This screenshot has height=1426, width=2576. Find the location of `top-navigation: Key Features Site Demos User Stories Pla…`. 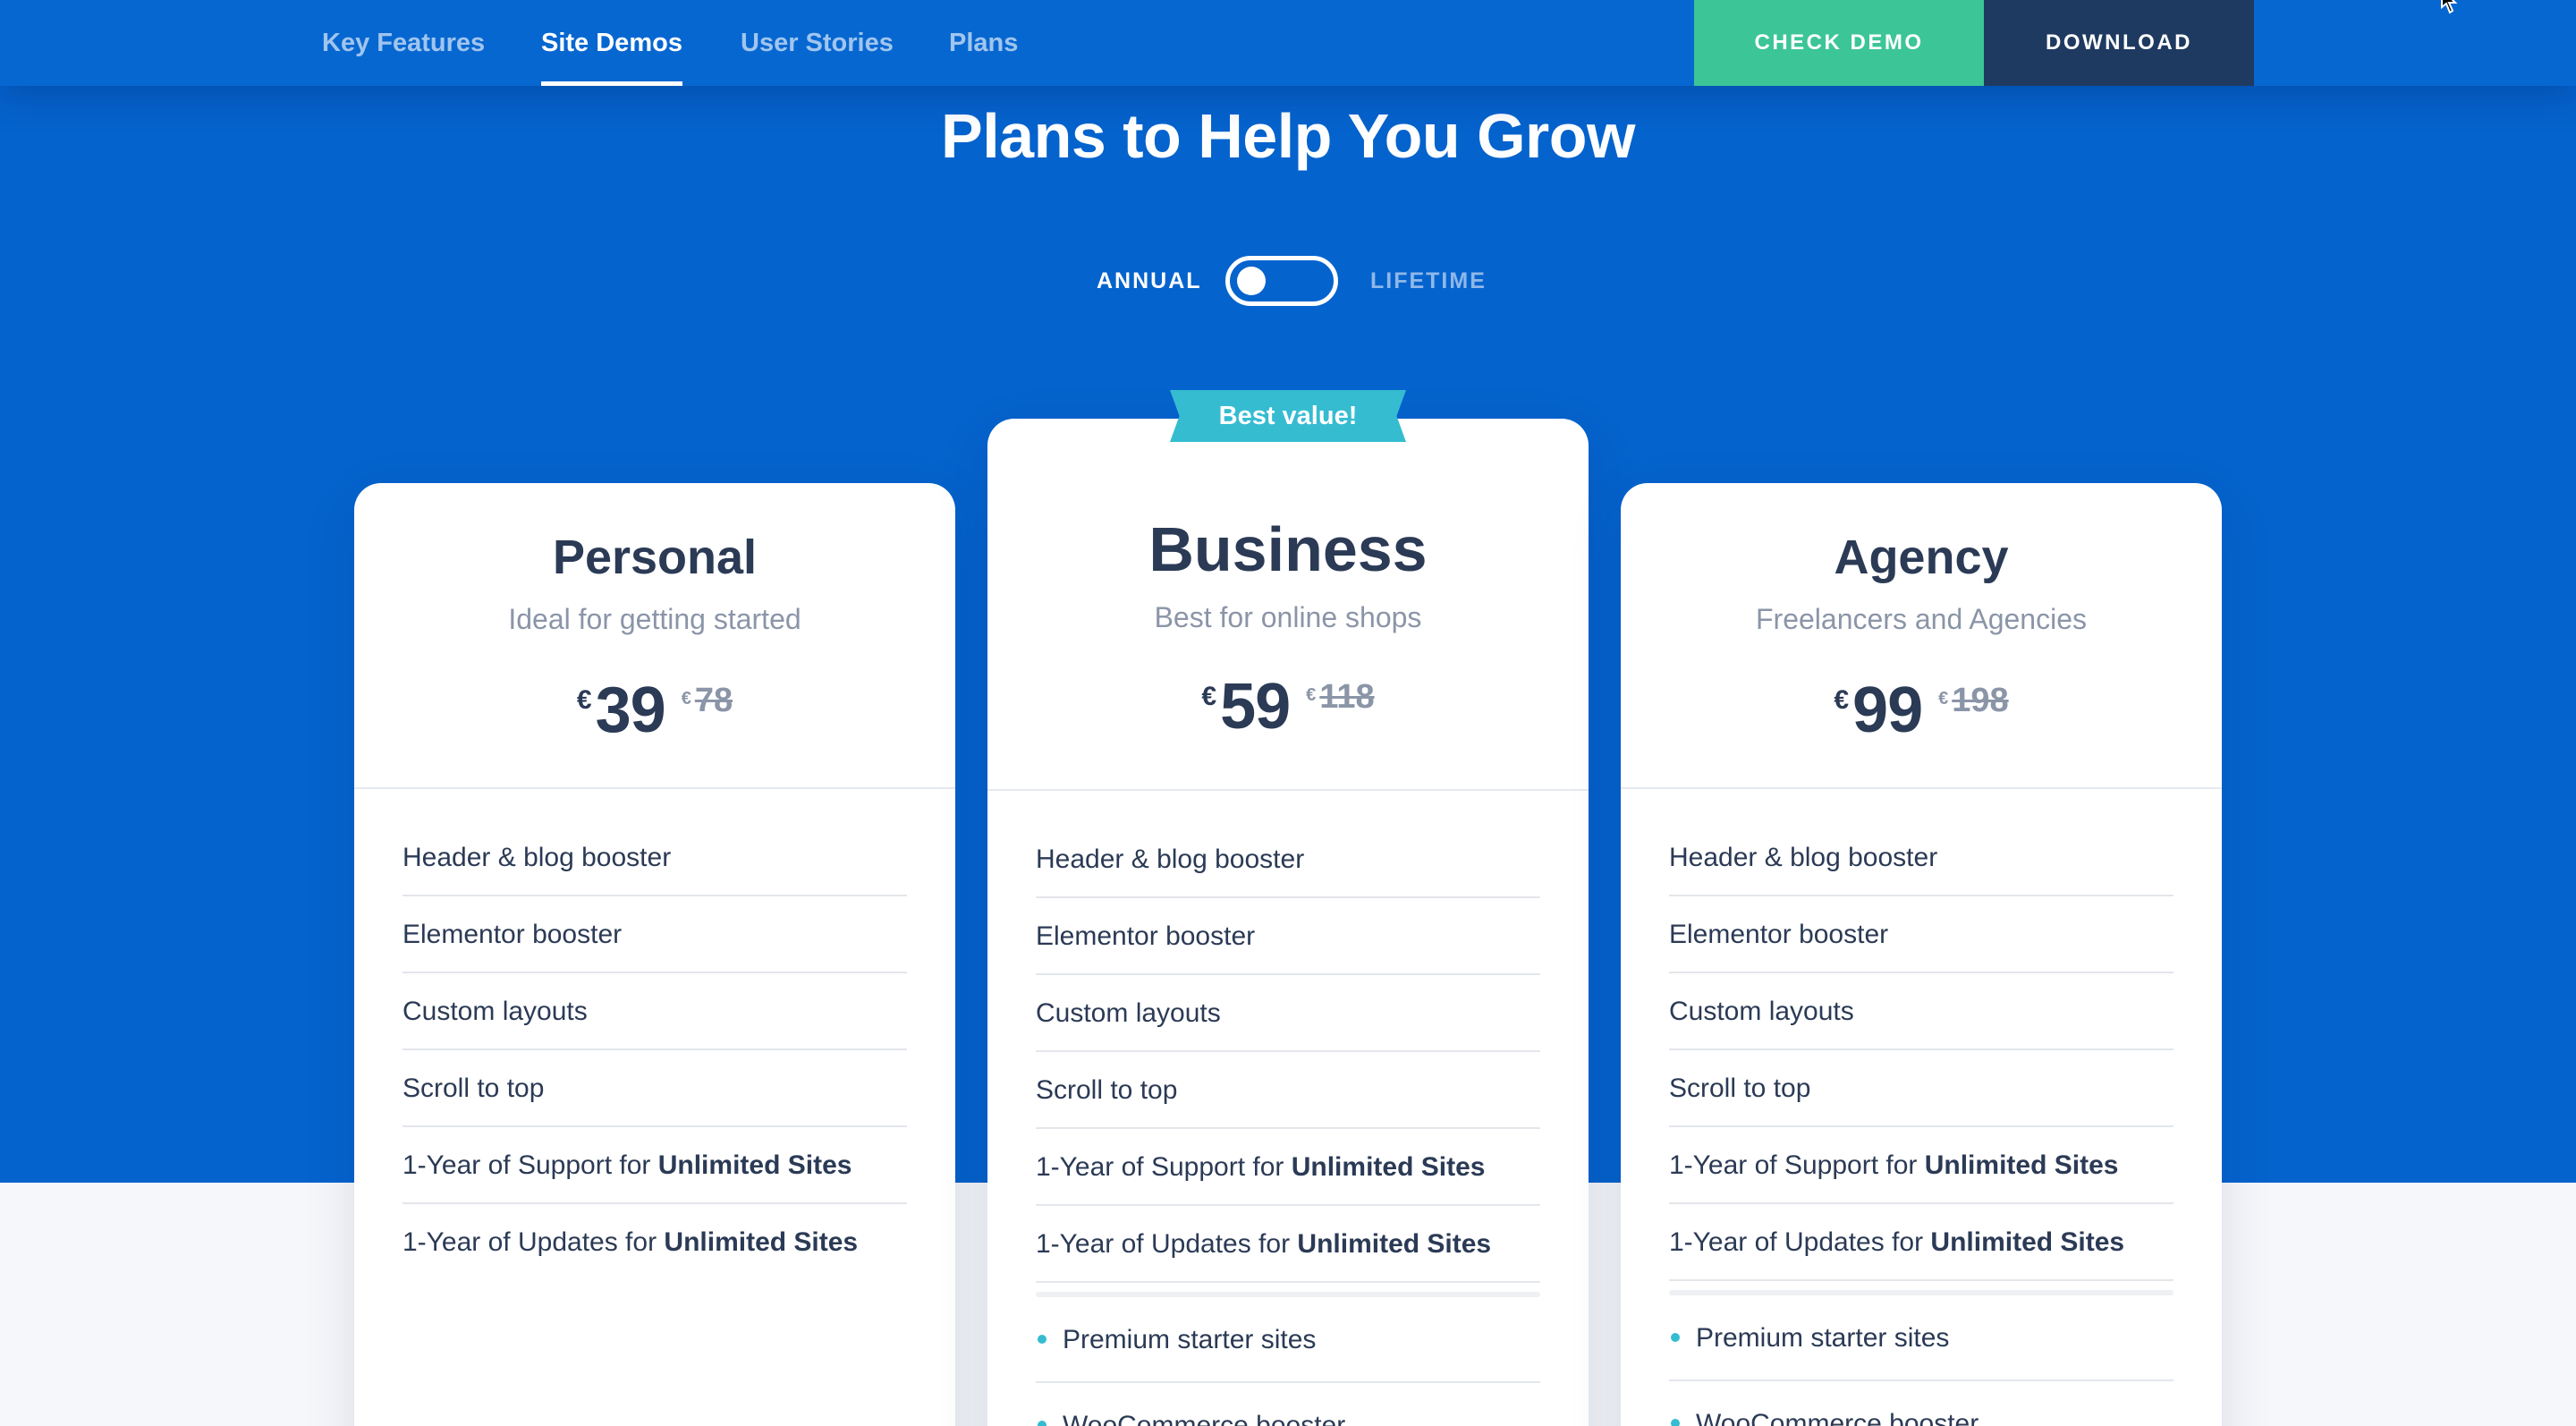

top-navigation: Key Features Site Demos User Stories Pla… is located at coordinates (1288, 43).